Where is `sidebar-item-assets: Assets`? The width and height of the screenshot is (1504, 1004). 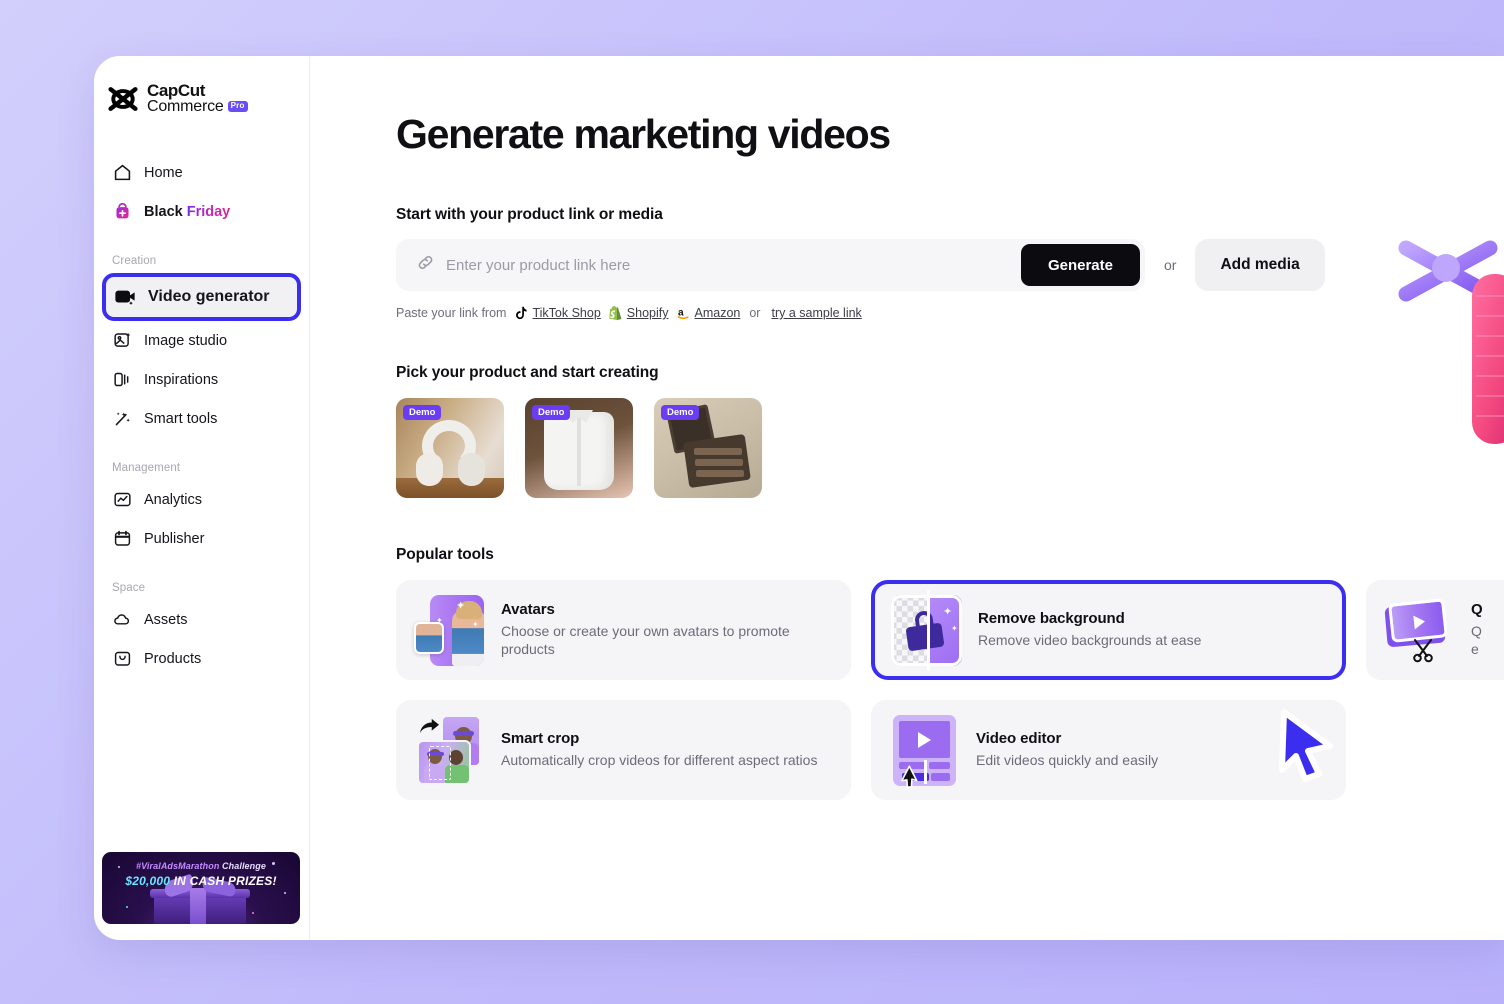
sidebar-item-assets: Assets is located at coordinates (201, 620).